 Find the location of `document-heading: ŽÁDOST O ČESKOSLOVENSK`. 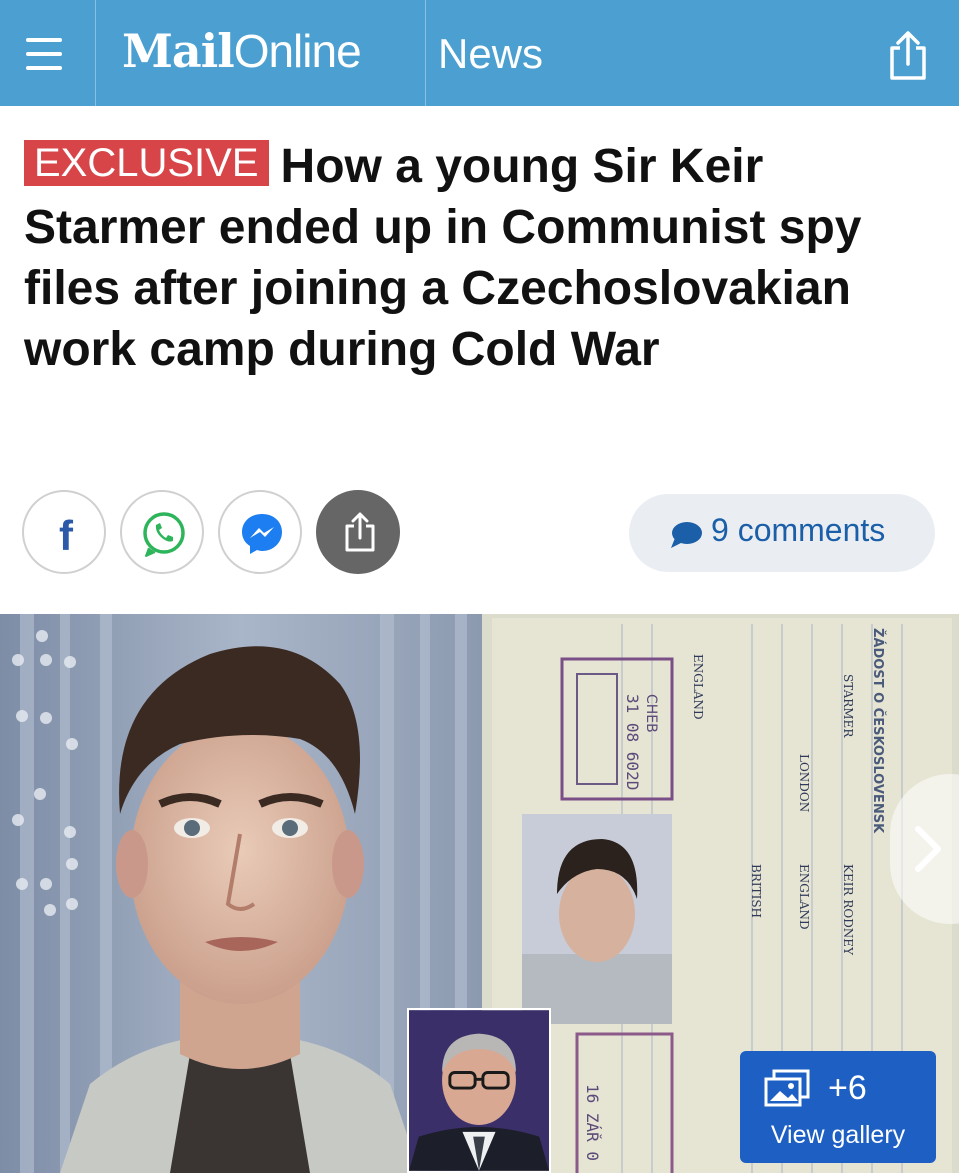

document-heading: ŽÁDOST O ČESKOSLOVENSK is located at coordinates (878, 731).